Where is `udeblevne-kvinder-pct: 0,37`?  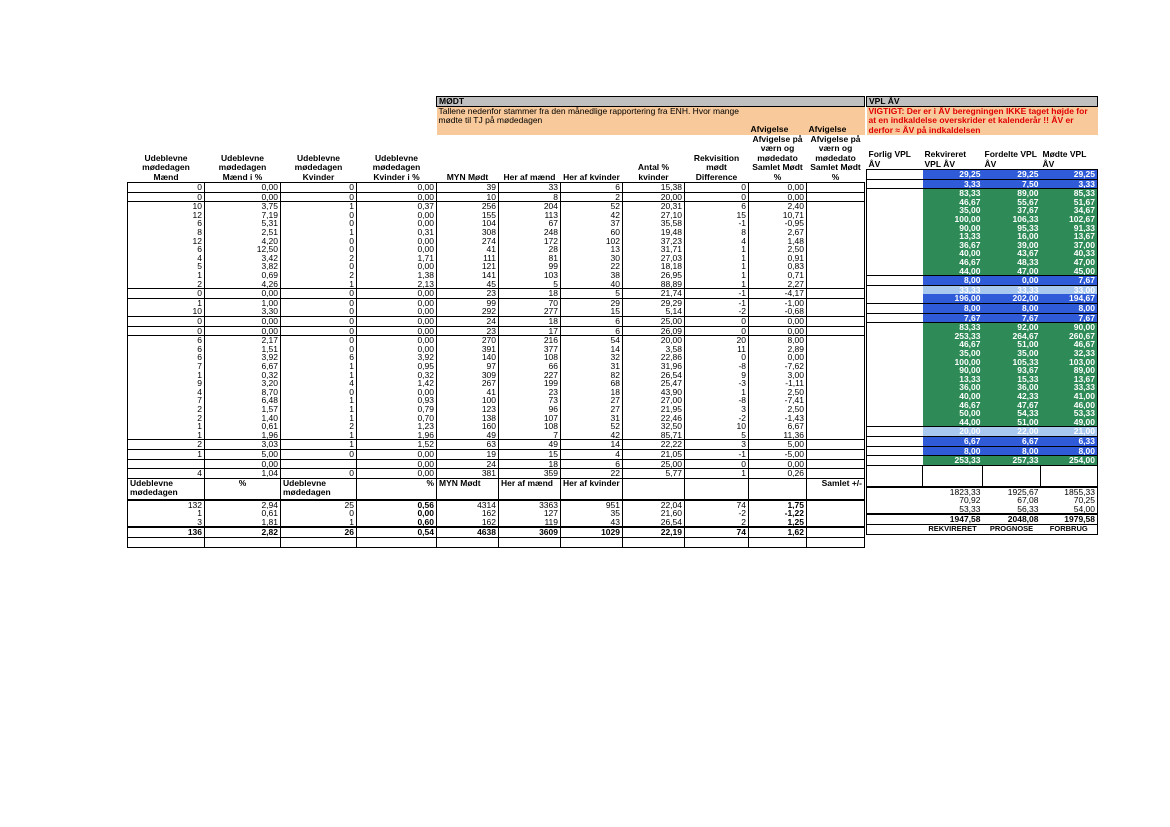
udeblevne-kvinder-pct: 0,37 is located at coordinates (396, 206).